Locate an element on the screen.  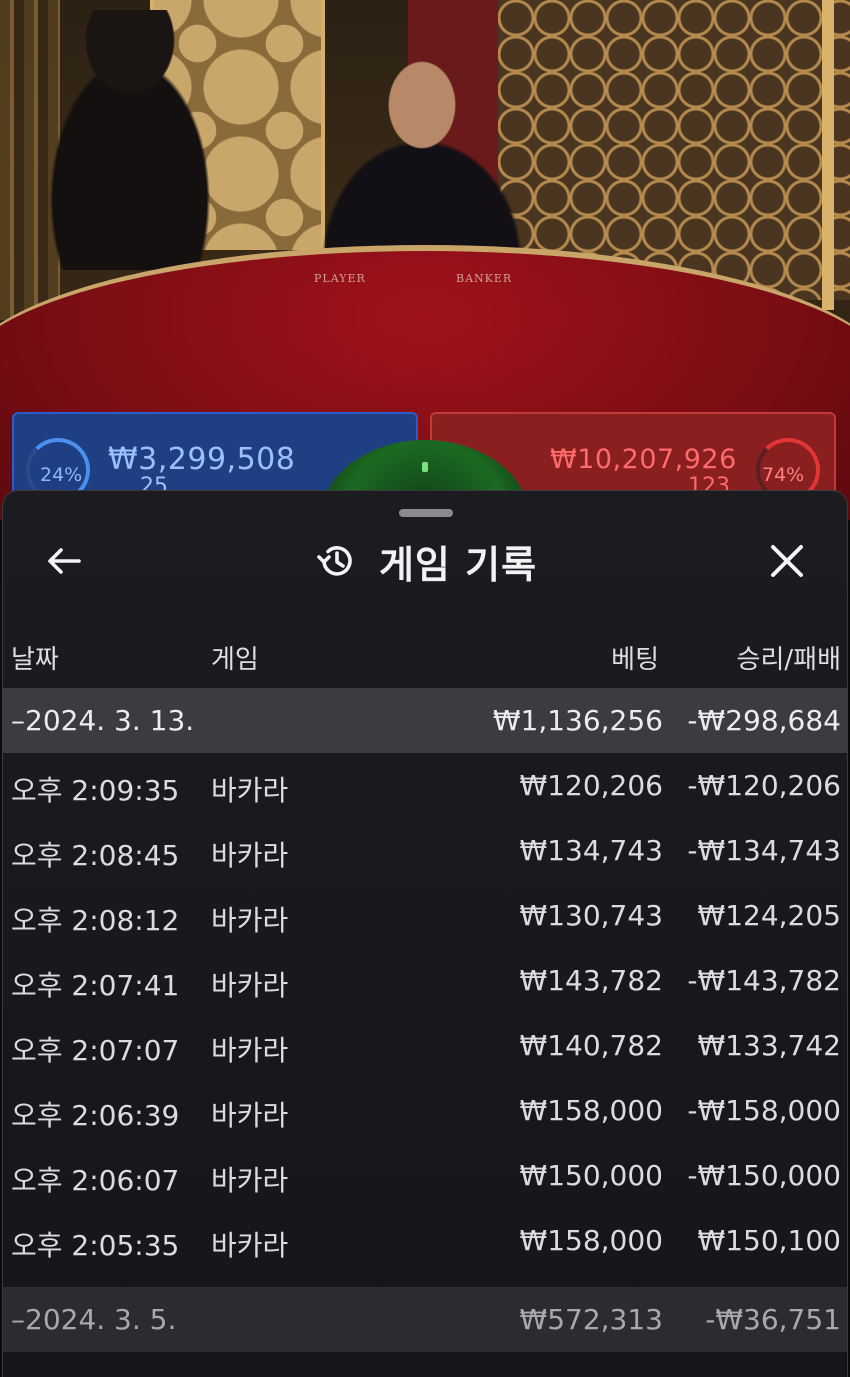
row-result: -₩158,000 is located at coordinates (764, 1110).